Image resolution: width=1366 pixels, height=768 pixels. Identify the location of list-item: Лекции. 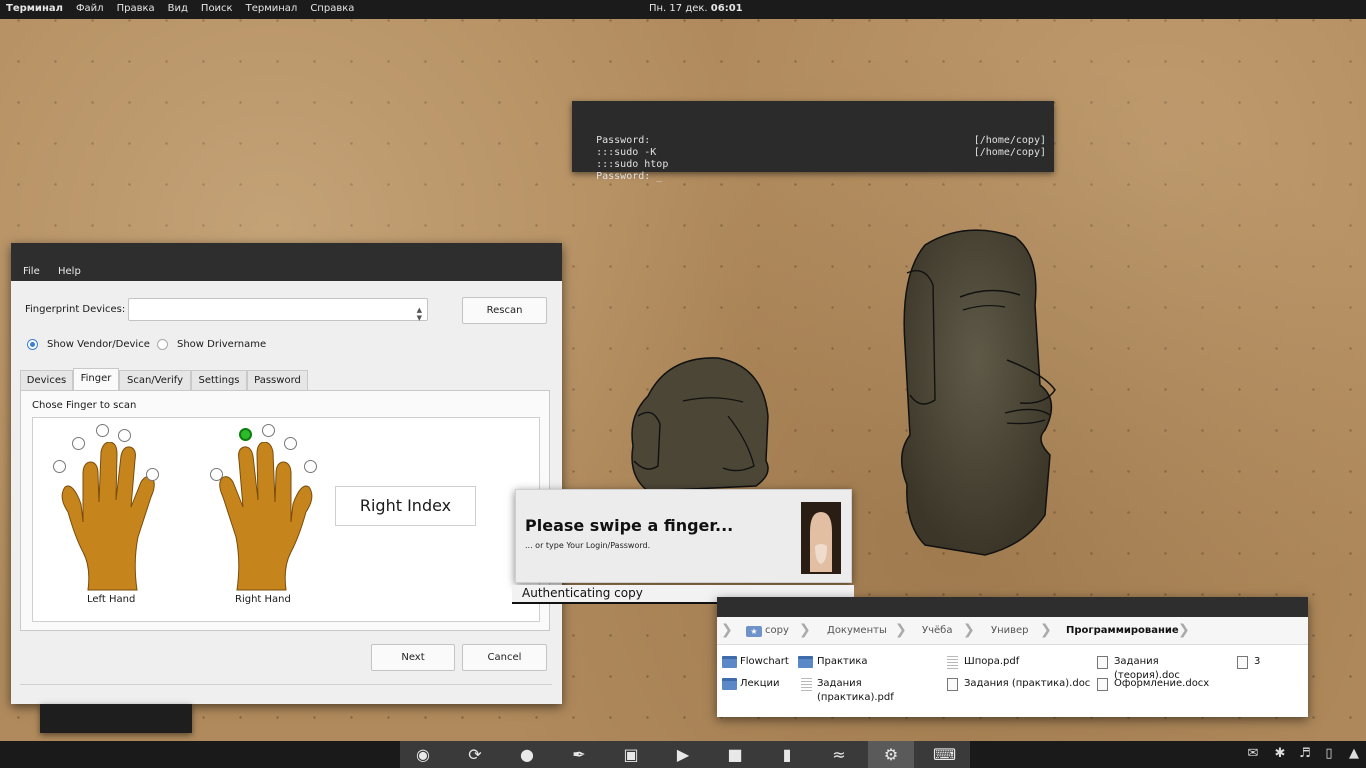
(759, 684).